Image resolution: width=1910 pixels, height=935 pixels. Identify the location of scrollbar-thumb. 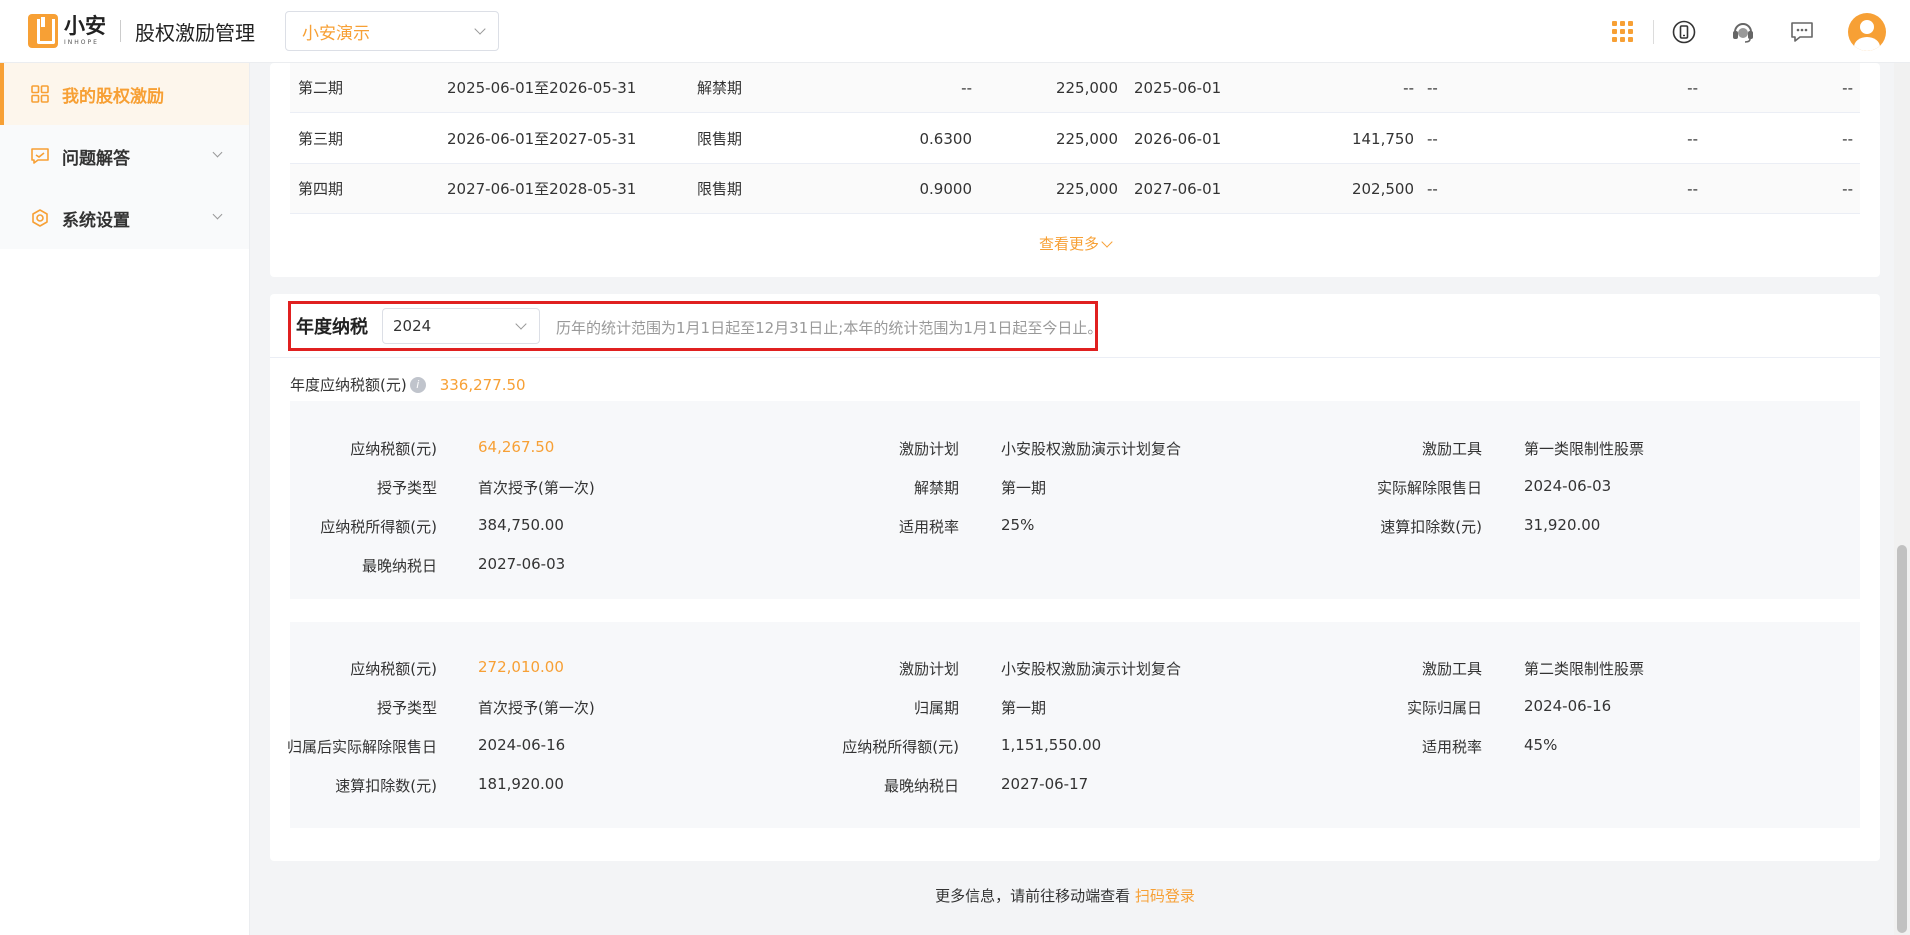
(1902, 739).